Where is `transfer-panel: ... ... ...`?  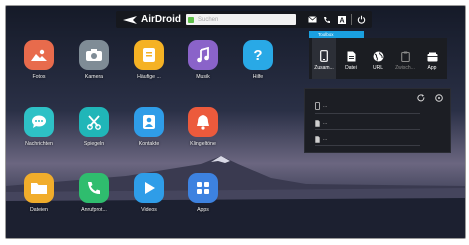
transfer-panel: ... ... ... is located at coordinates (377, 120).